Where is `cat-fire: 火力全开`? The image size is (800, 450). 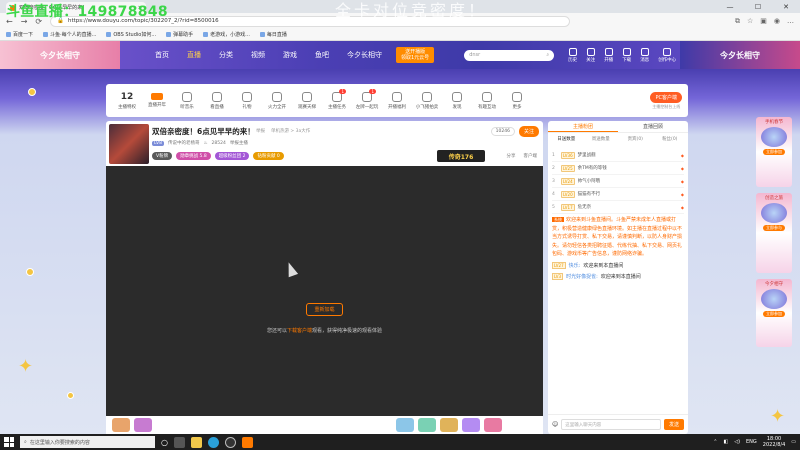
cat-fire: 火力全开 is located at coordinates (277, 100).